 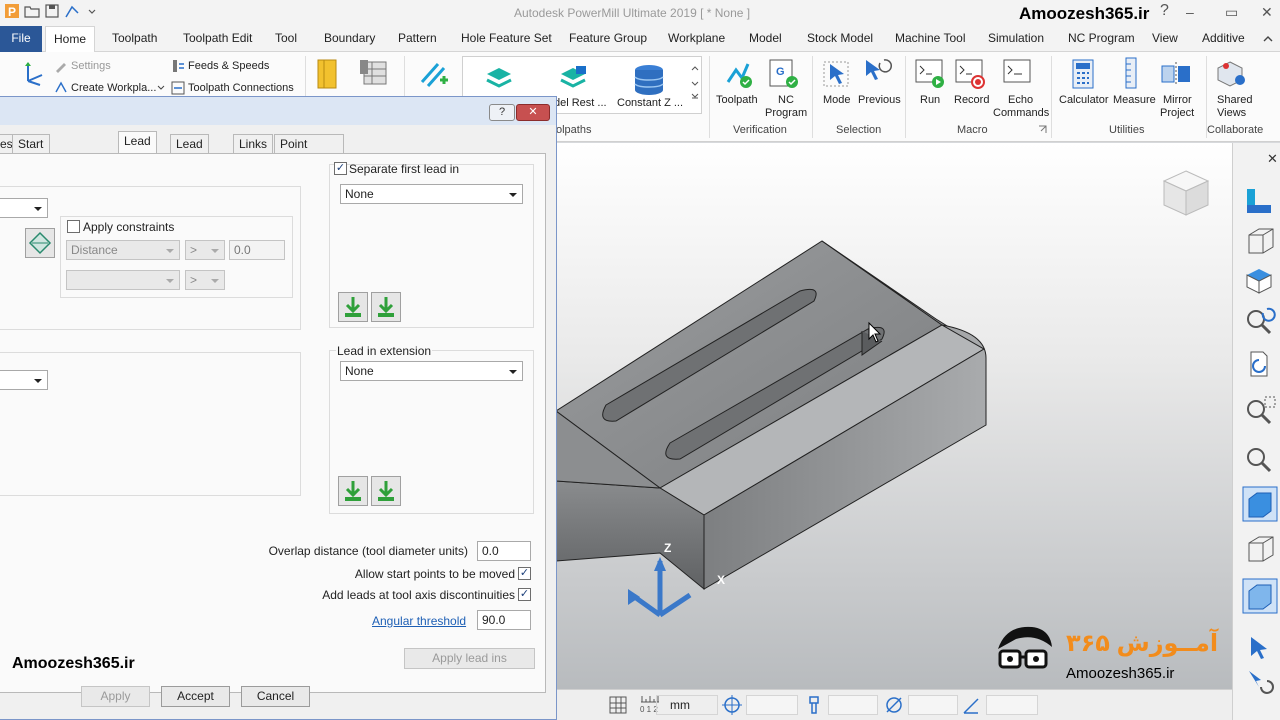 I want to click on tab-home: Home, so click(x=70, y=39).